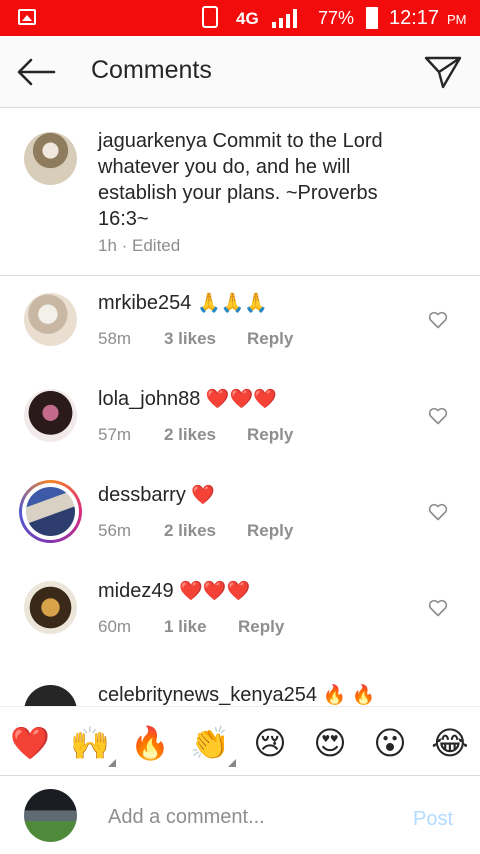 This screenshot has width=480, height=854. I want to click on comment-time: 57m, so click(115, 434).